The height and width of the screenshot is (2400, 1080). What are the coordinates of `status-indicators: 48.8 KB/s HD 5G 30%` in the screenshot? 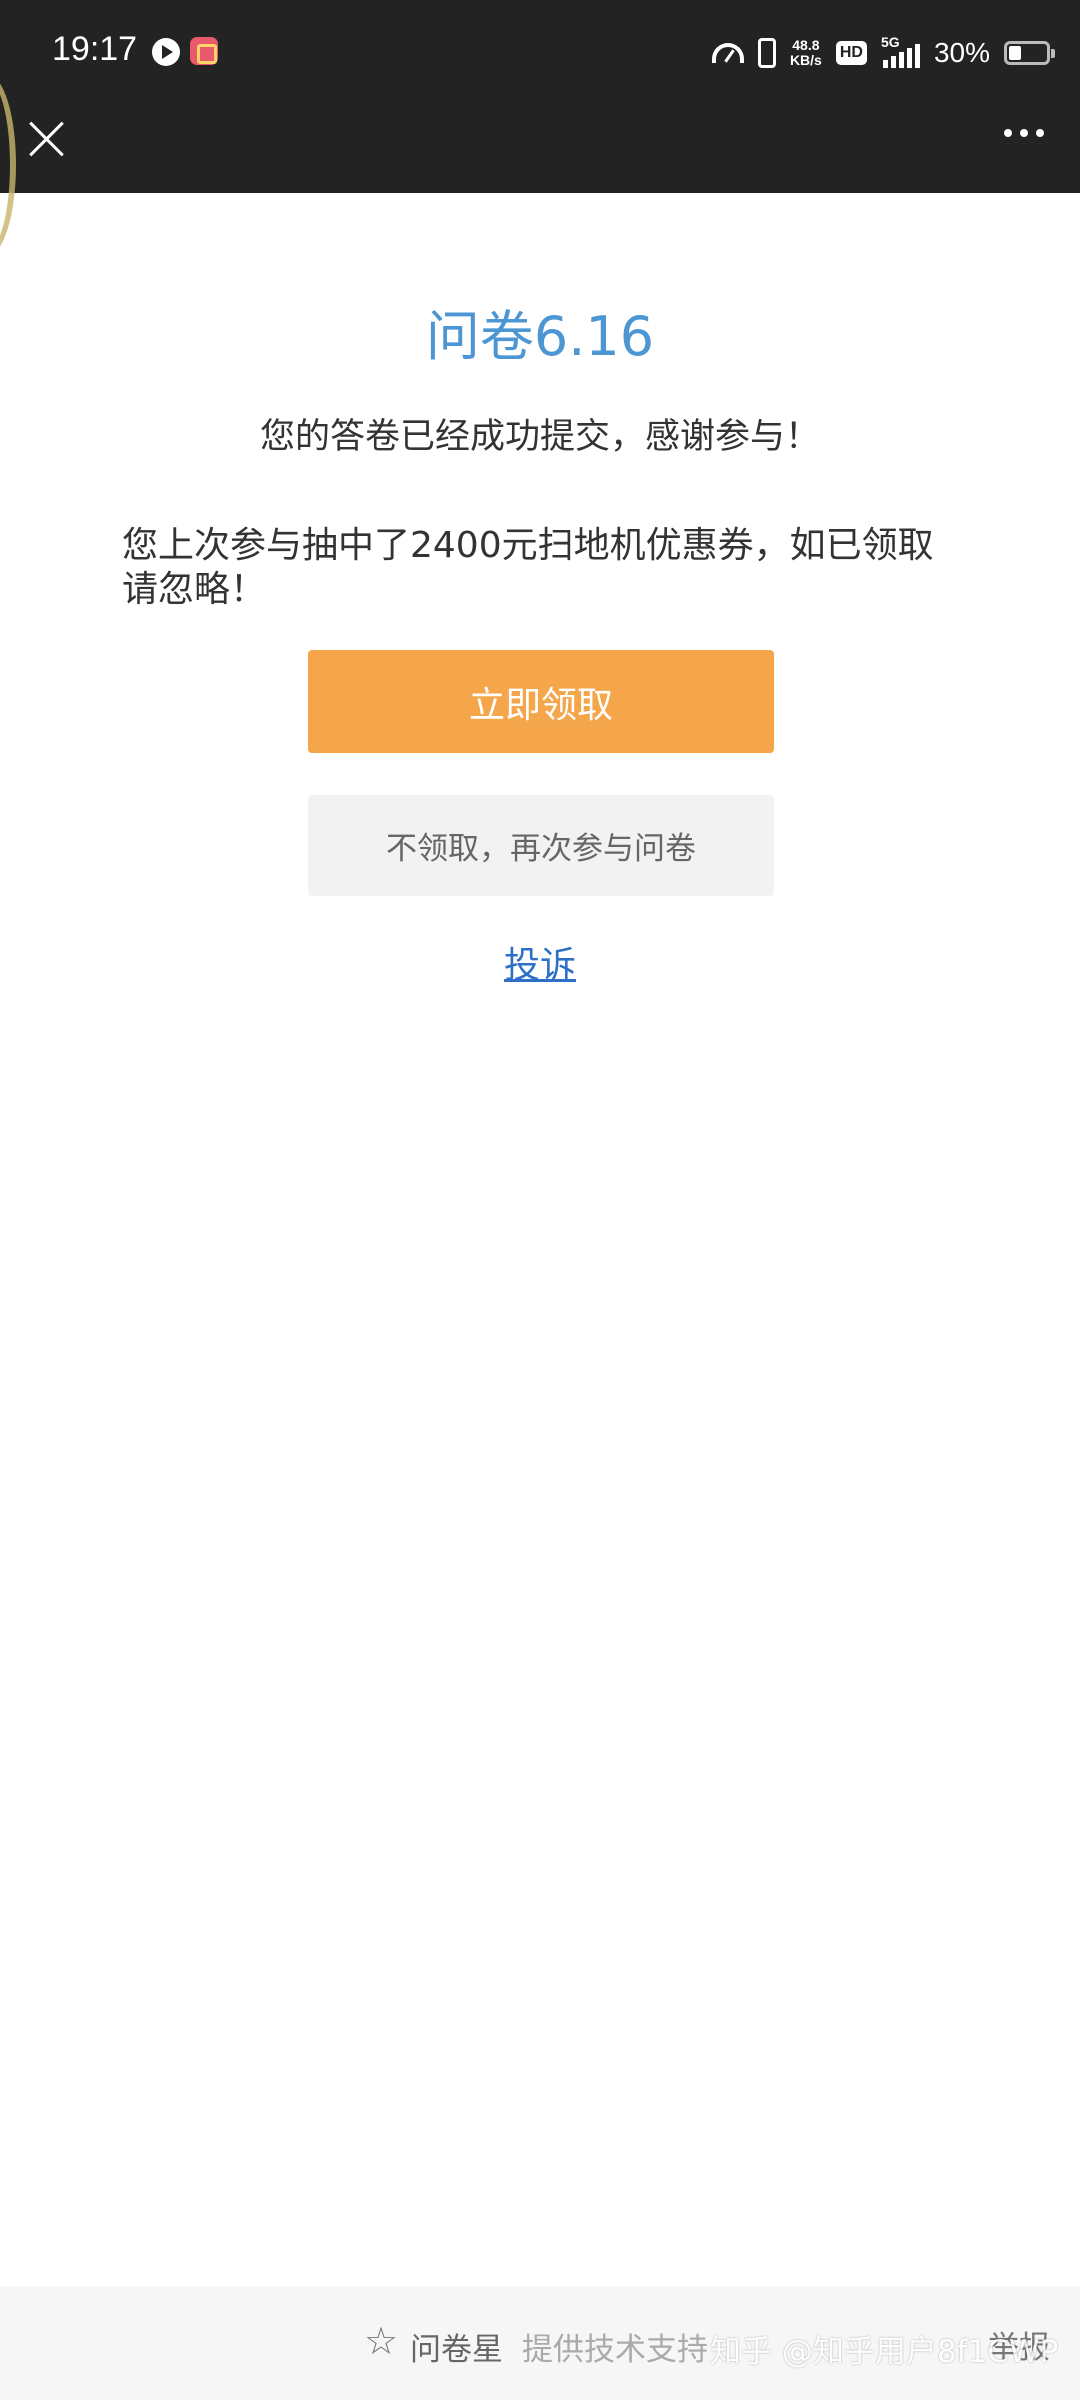 It's located at (883, 53).